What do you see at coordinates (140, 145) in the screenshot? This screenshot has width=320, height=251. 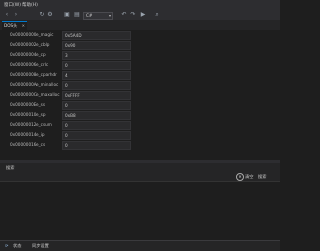 I see `table-row: 0x00000016 e_cs 0` at bounding box center [140, 145].